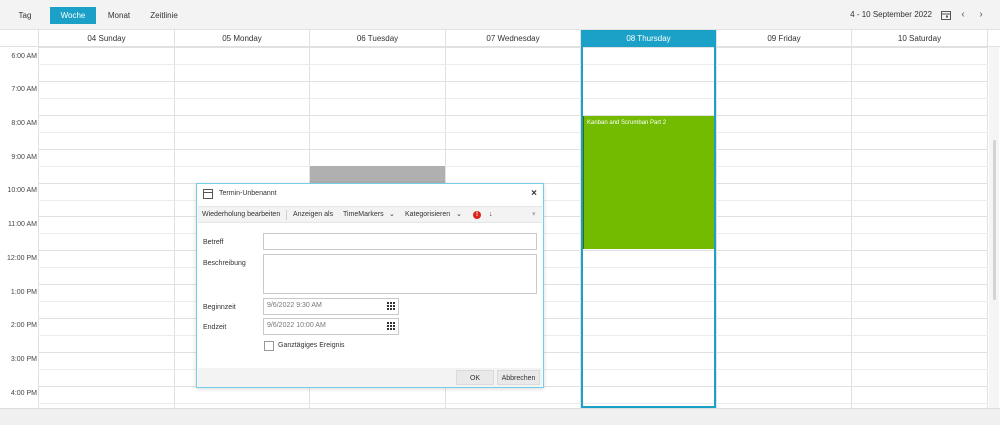  Describe the element at coordinates (23, 325) in the screenshot. I see `time-label: 2:00 PM` at that location.